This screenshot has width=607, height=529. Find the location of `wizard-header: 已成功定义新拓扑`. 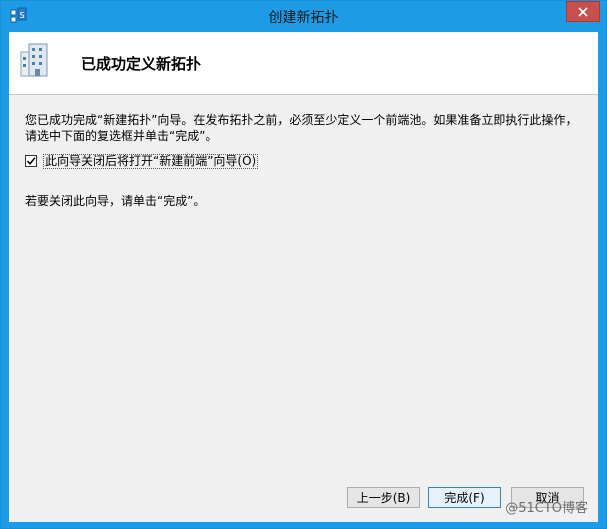

wizard-header: 已成功定义新拓扑 is located at coordinates (303, 63).